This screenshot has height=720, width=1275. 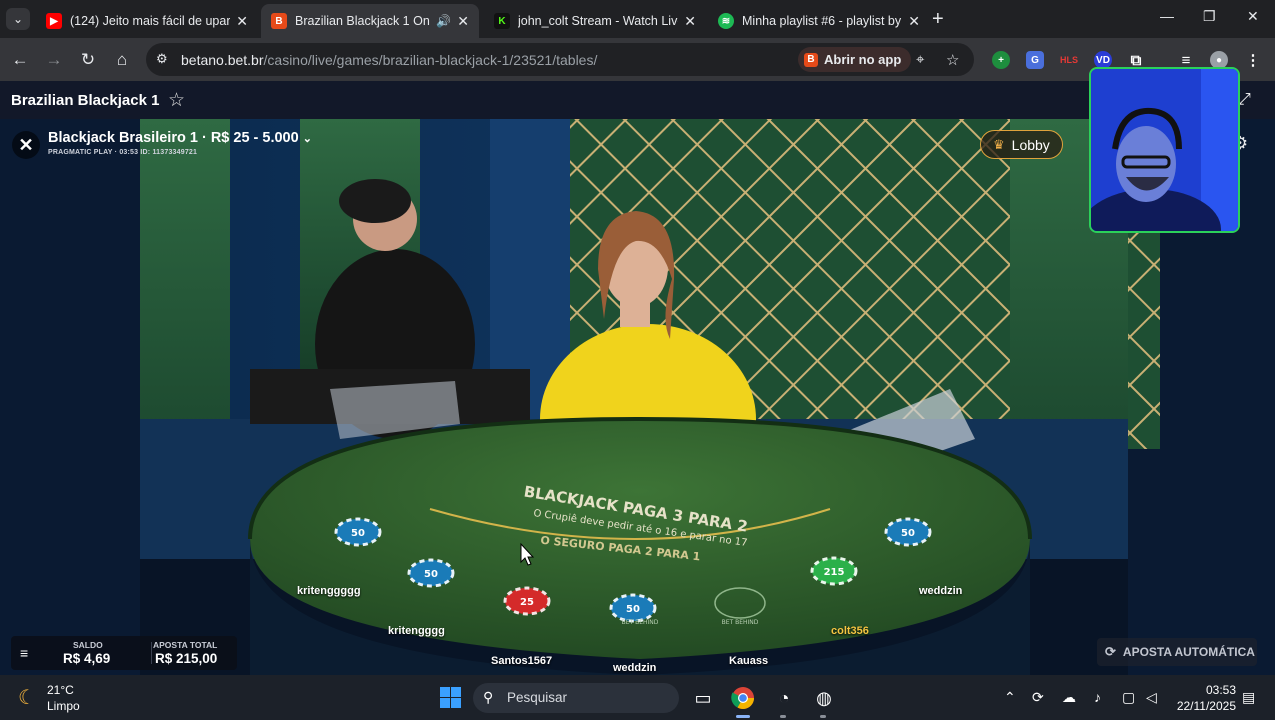 What do you see at coordinates (952, 60) in the screenshot?
I see `bookmark-star-icon: ☆` at bounding box center [952, 60].